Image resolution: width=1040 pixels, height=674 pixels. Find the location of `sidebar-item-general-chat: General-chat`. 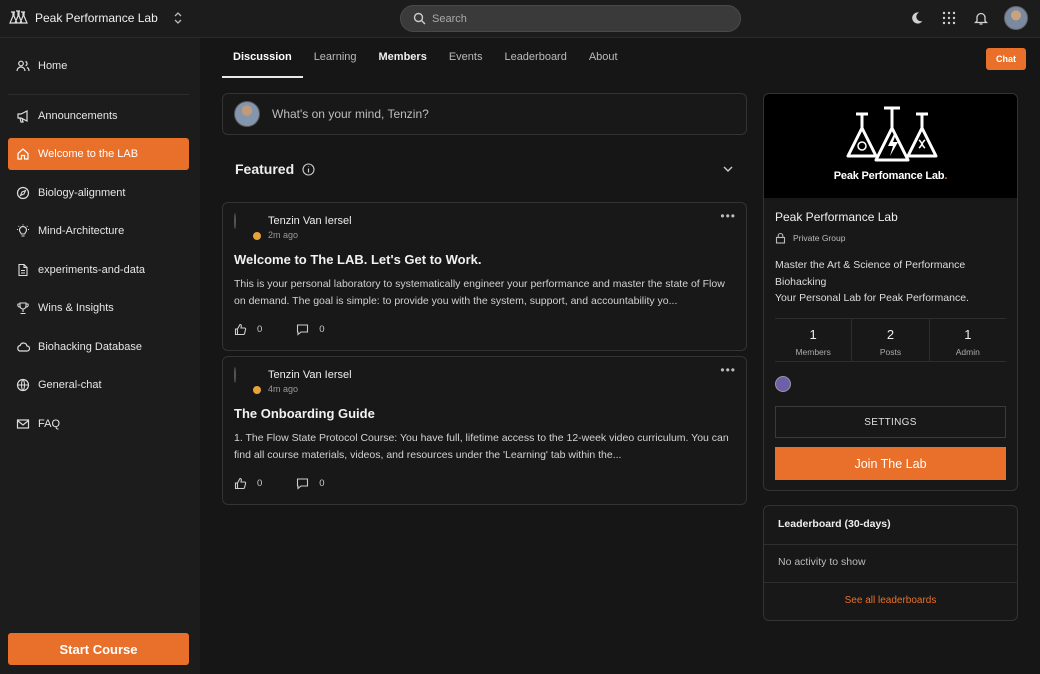

sidebar-item-general-chat: General-chat is located at coordinates (98, 385).